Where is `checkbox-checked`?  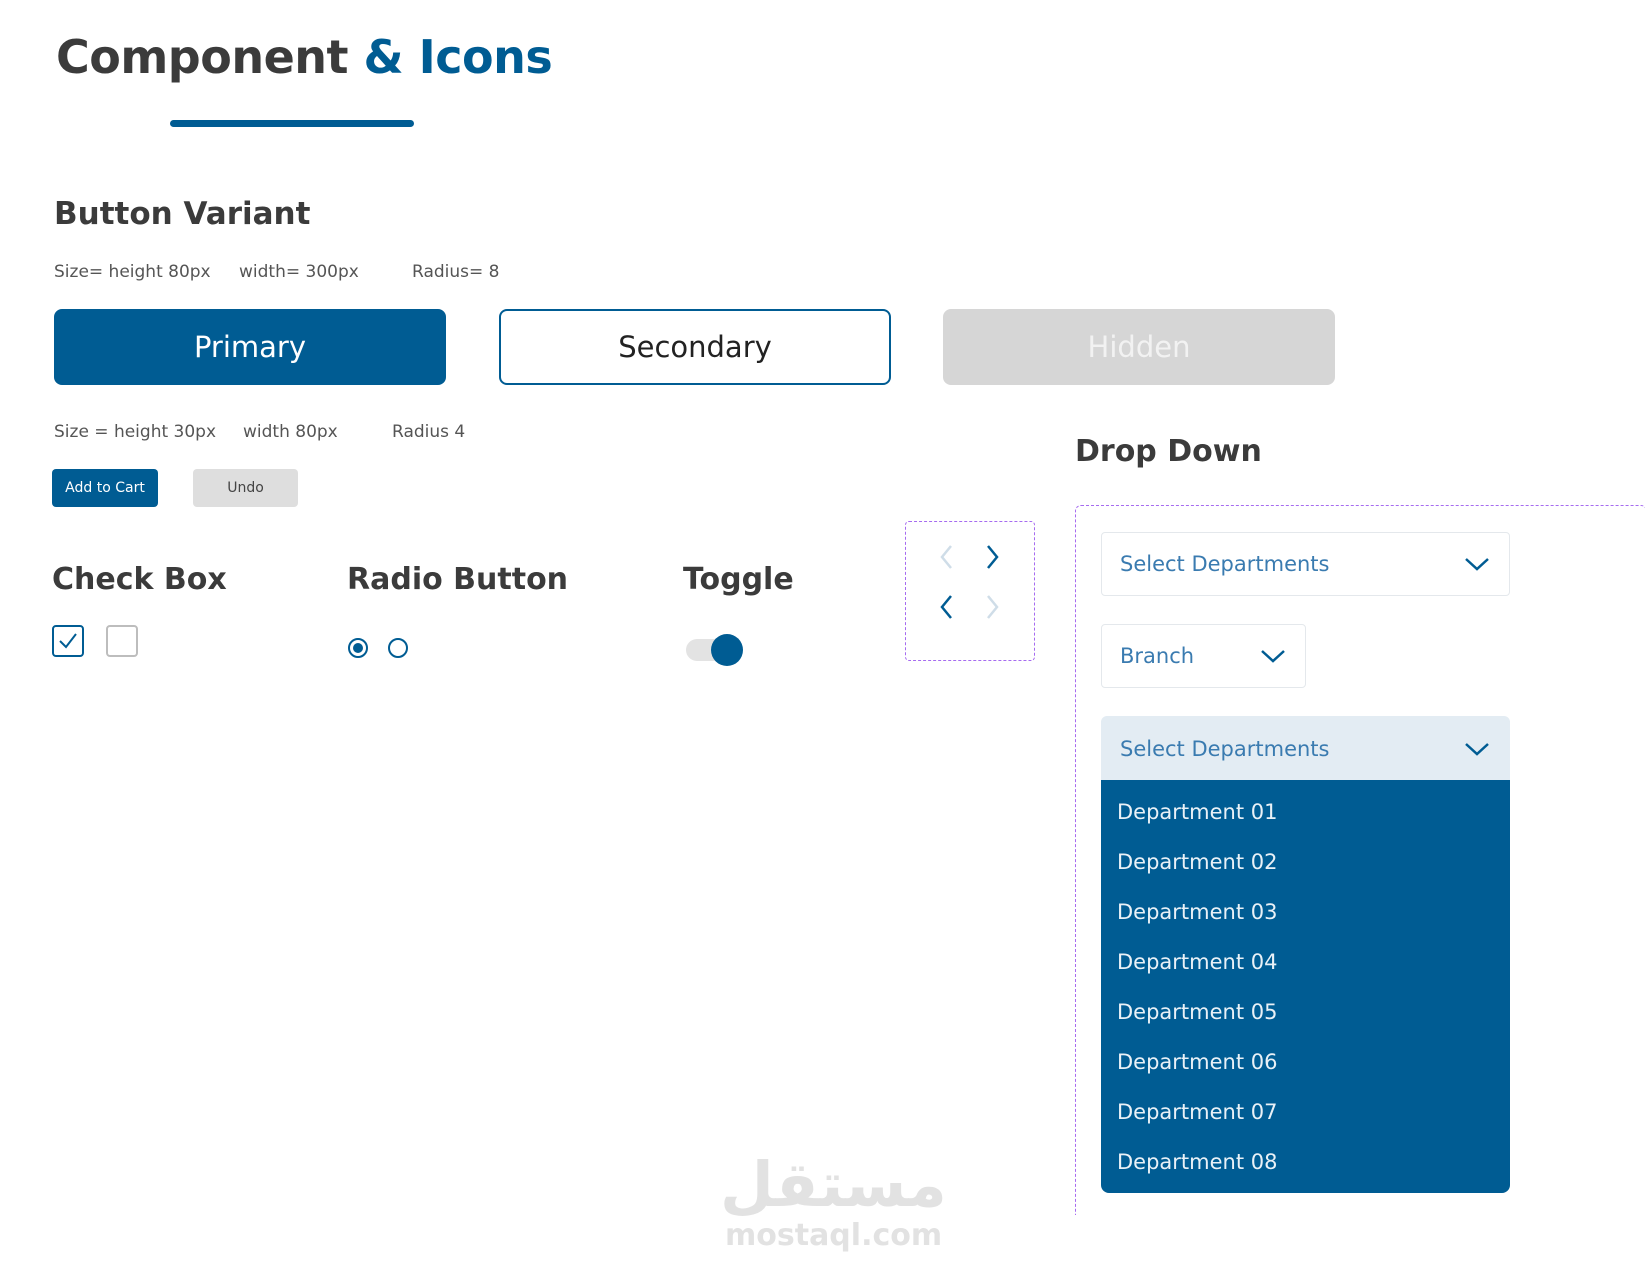 checkbox-checked is located at coordinates (68, 641).